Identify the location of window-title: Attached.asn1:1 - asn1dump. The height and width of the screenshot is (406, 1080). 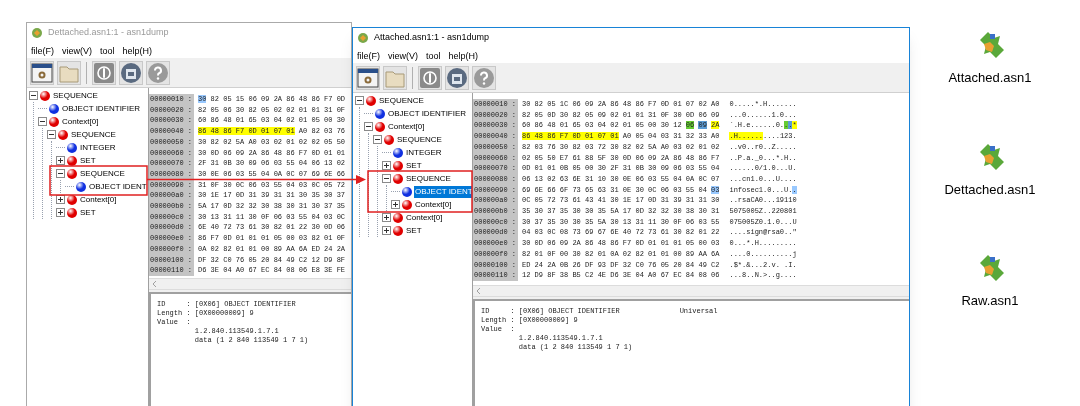
(432, 38).